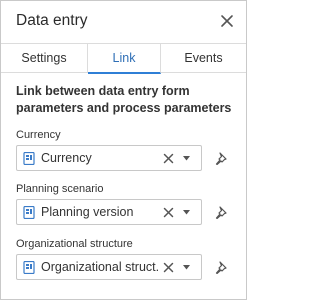  I want to click on currency-value: Currency, so click(66, 158).